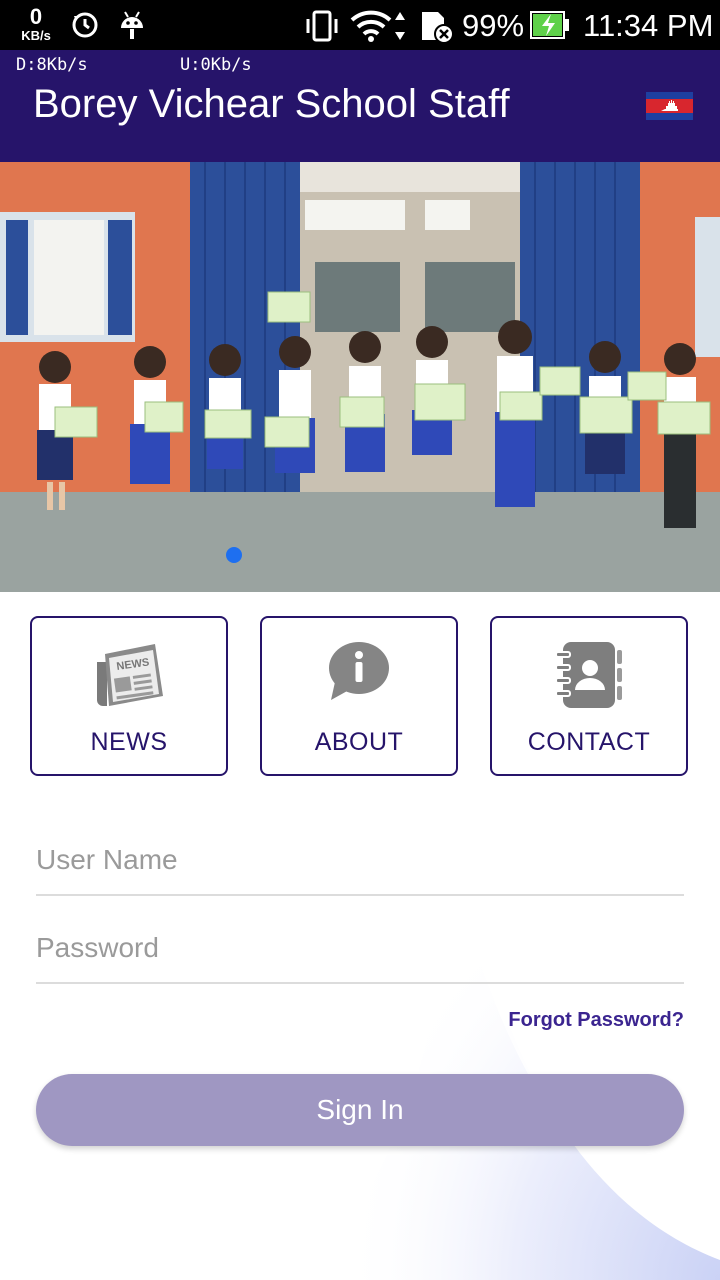 This screenshot has width=720, height=1280. Describe the element at coordinates (129, 742) in the screenshot. I see `news-tile-label: NEWS` at that location.